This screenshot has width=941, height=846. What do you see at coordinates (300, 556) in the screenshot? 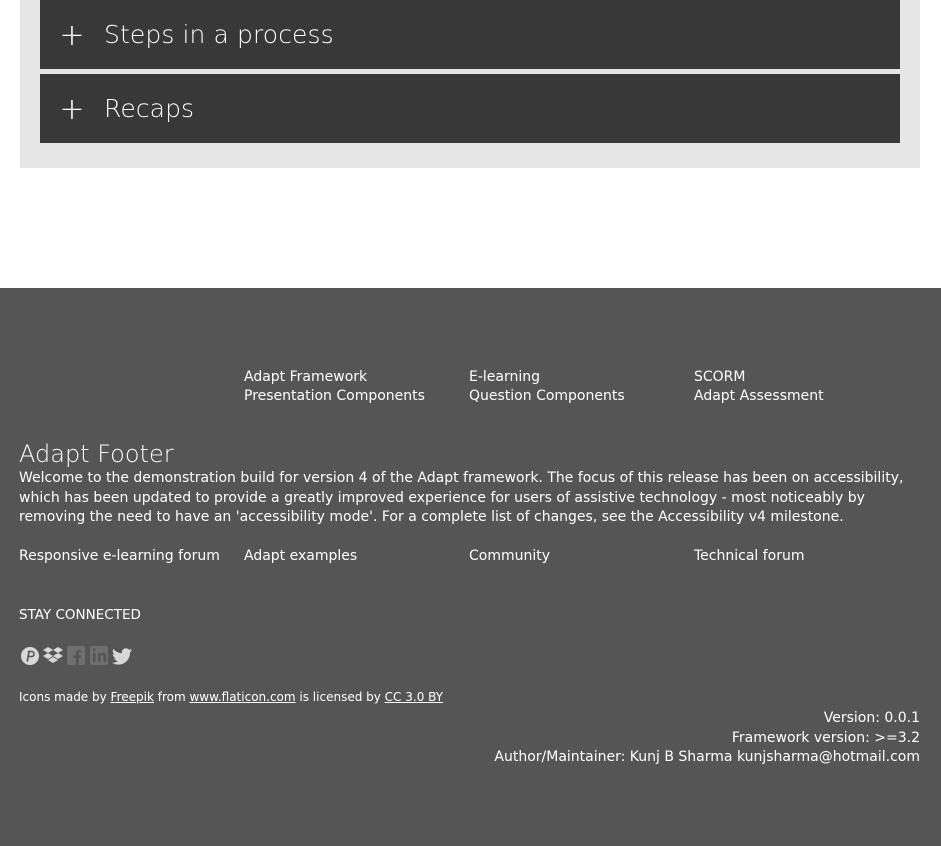
I see `link-adapt-examples: Adapt examples` at bounding box center [300, 556].